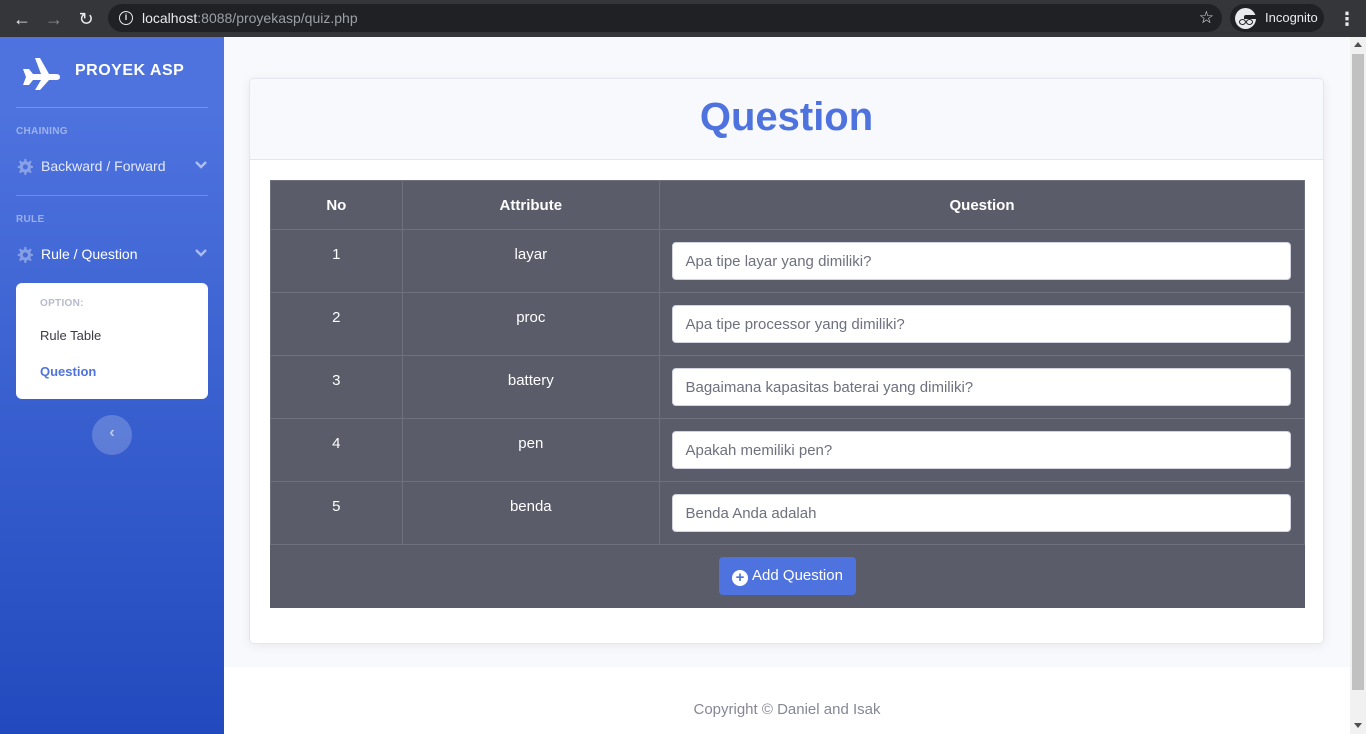  I want to click on arrow-right-icon: →, so click(54, 19).